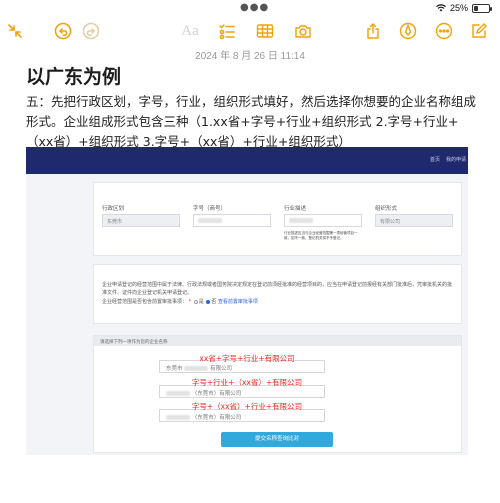 The width and height of the screenshot is (500, 503). Describe the element at coordinates (247, 160) in the screenshot. I see `form-nav-bar: 首页 我的申请` at that location.